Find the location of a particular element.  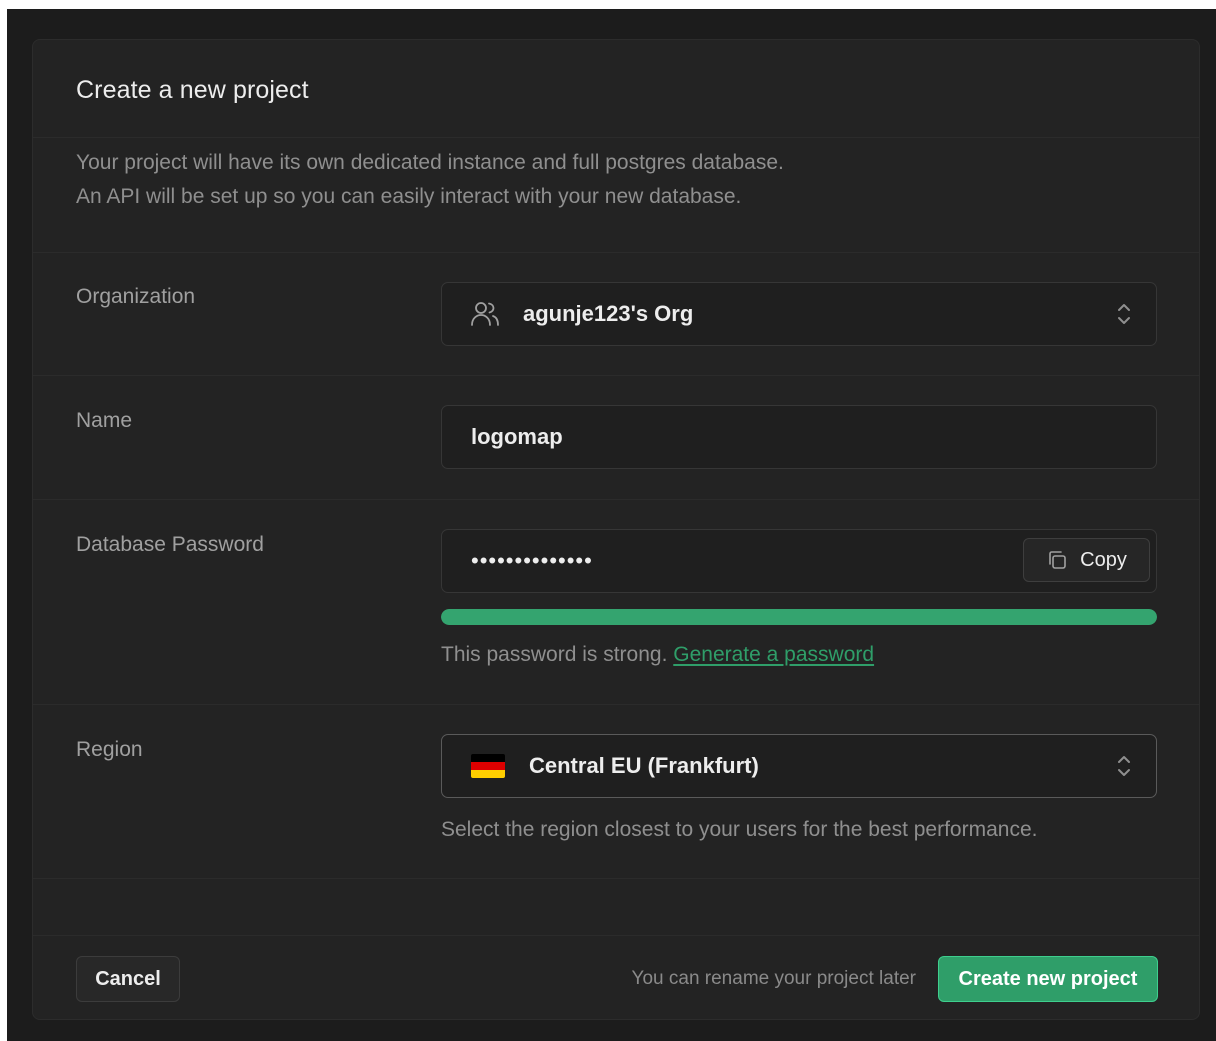

organization-label: Organization is located at coordinates (136, 296).